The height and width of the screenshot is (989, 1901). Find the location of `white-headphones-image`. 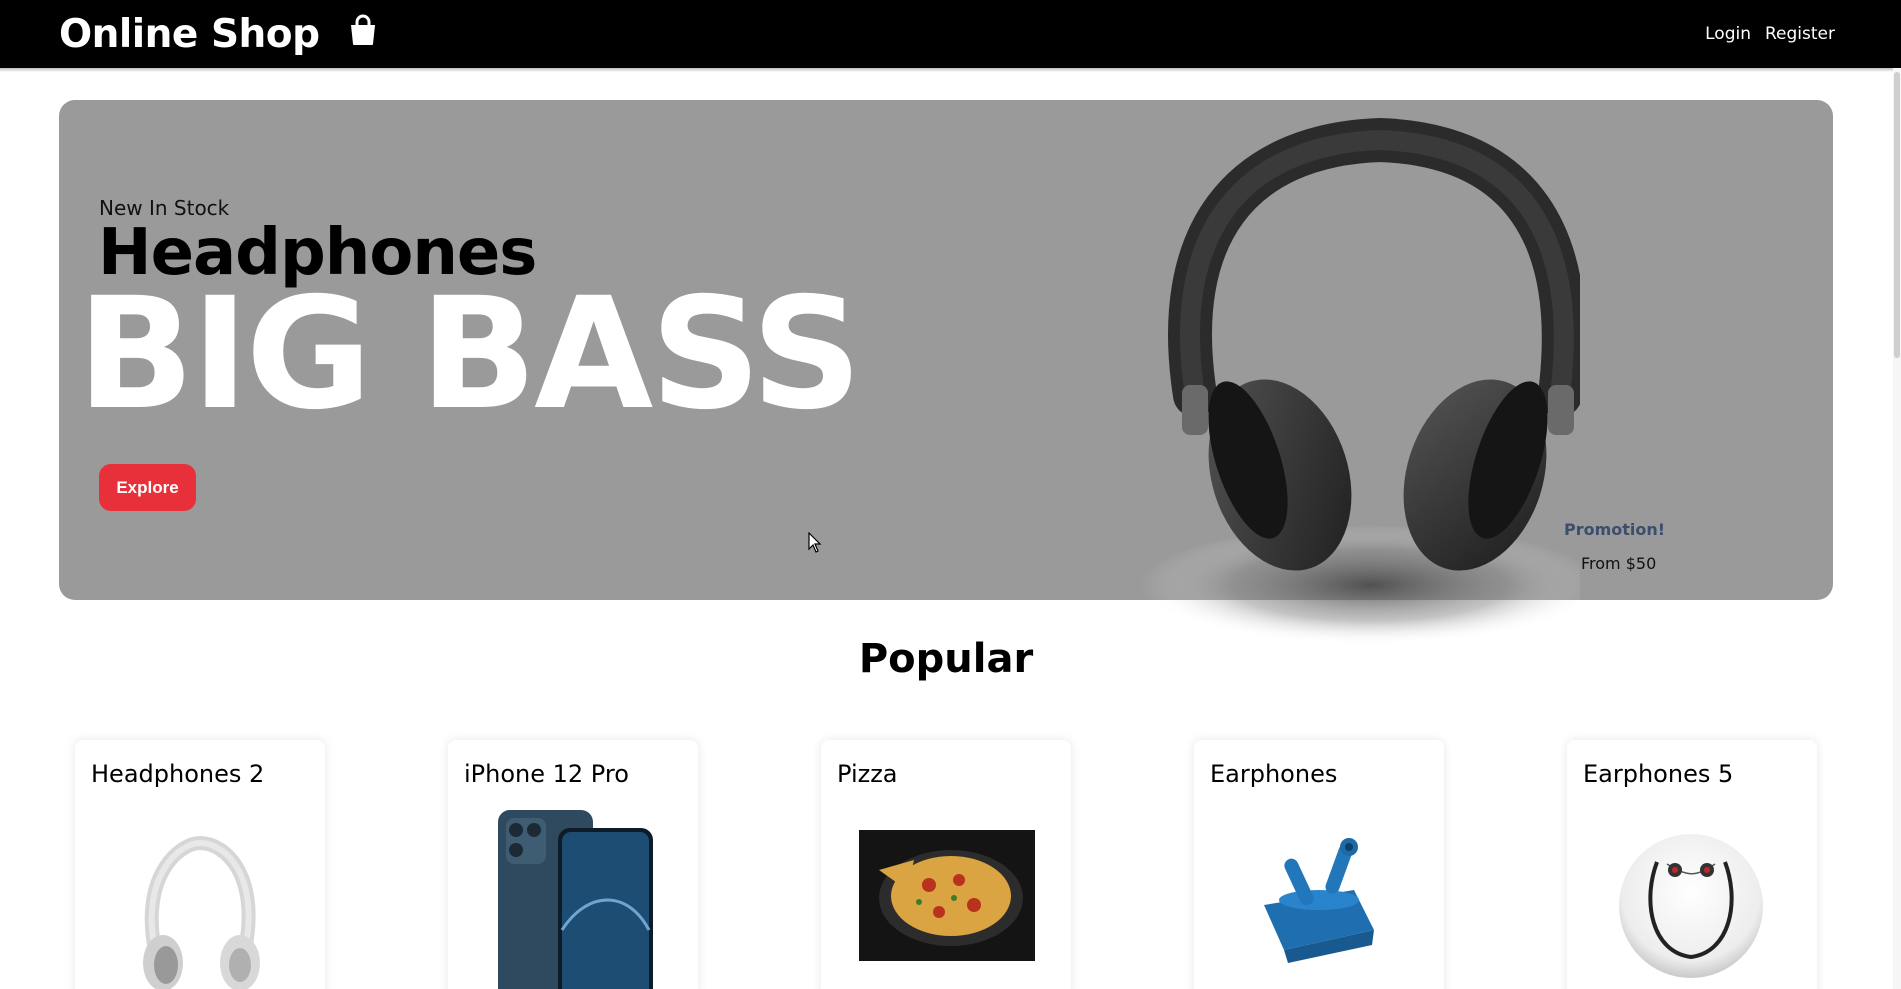

white-headphones-image is located at coordinates (201, 912).